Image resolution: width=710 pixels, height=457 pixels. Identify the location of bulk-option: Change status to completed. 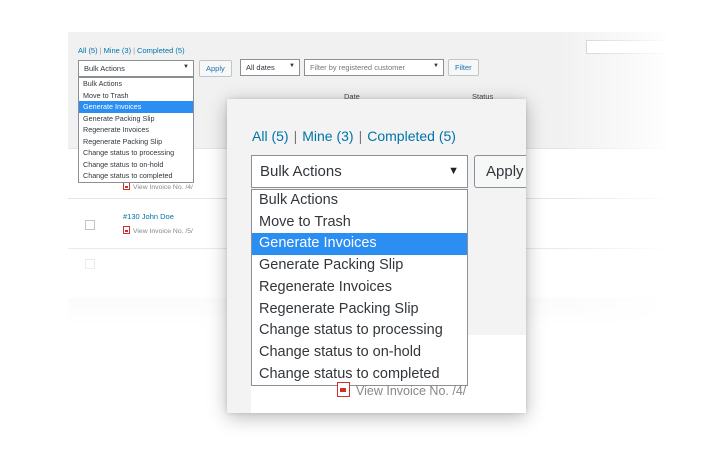
(136, 176).